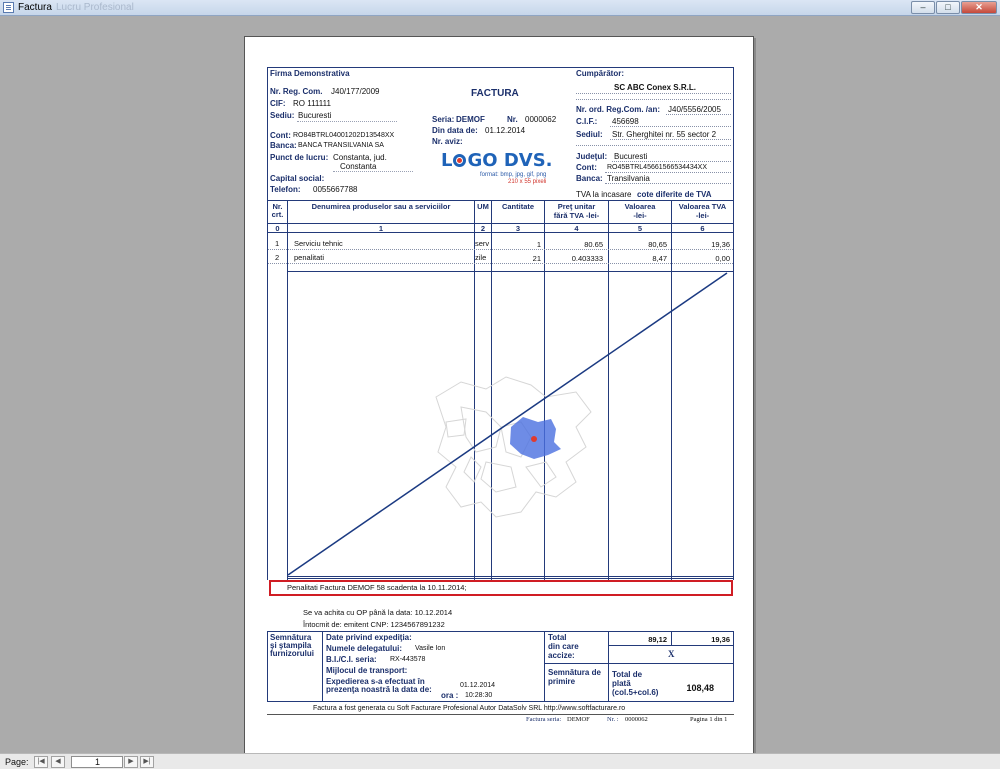  I want to click on total-plata-1: Total de, so click(627, 674).